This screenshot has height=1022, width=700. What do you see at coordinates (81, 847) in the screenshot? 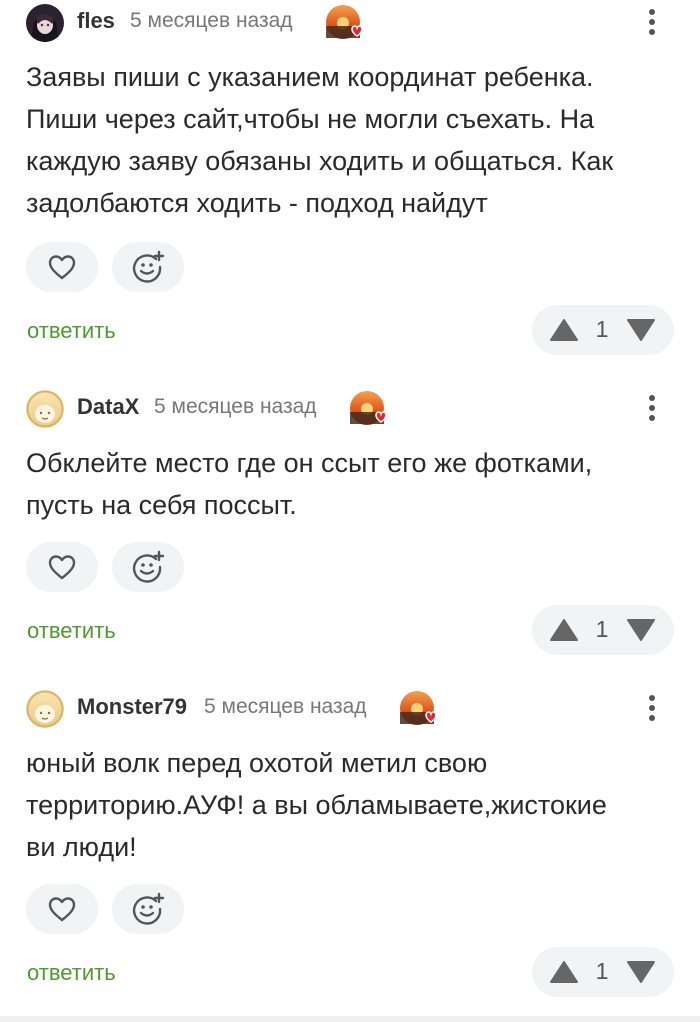
I see `text-line: ви люди!` at bounding box center [81, 847].